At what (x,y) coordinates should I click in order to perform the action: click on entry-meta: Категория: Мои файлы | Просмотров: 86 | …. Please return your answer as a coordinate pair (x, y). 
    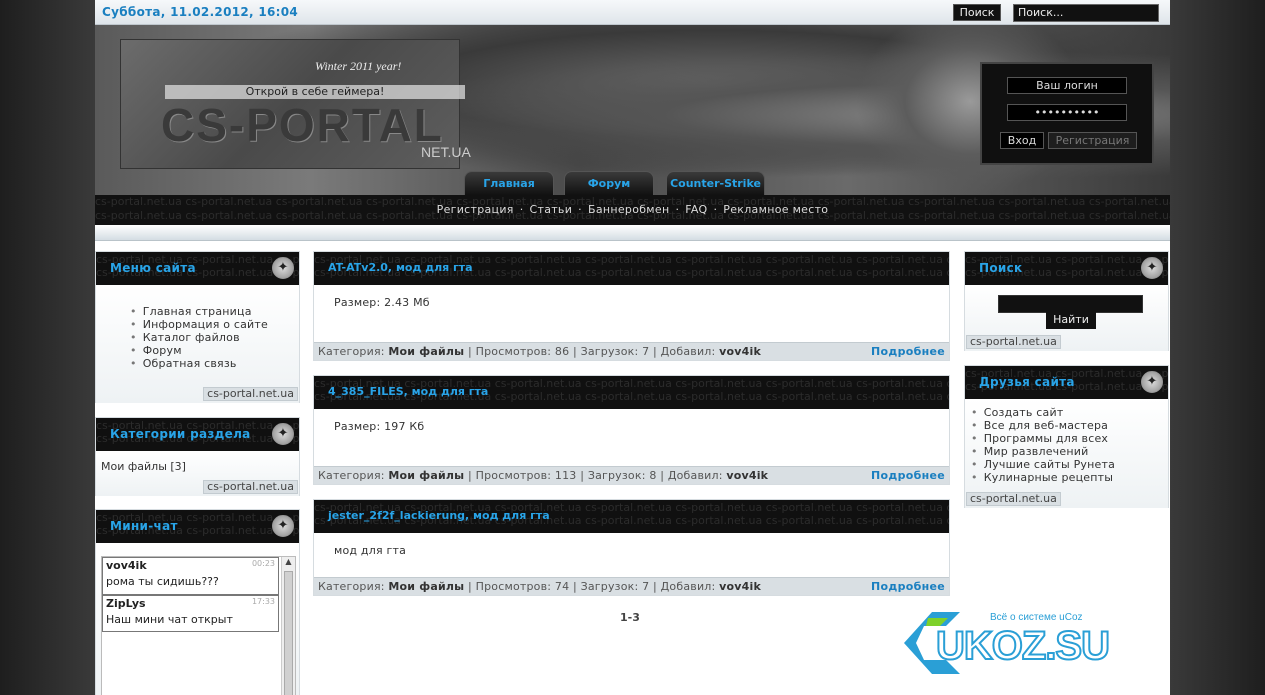
    Looking at the image, I should click on (539, 351).